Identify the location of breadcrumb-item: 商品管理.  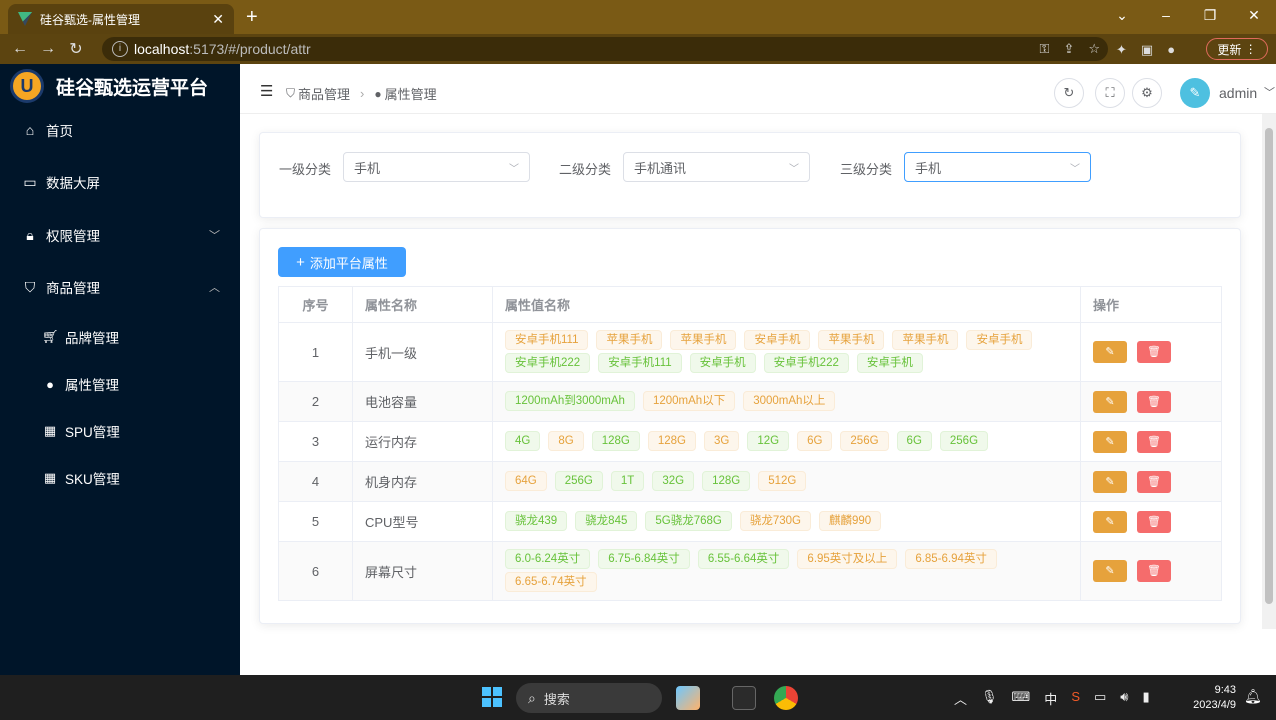
(324, 93).